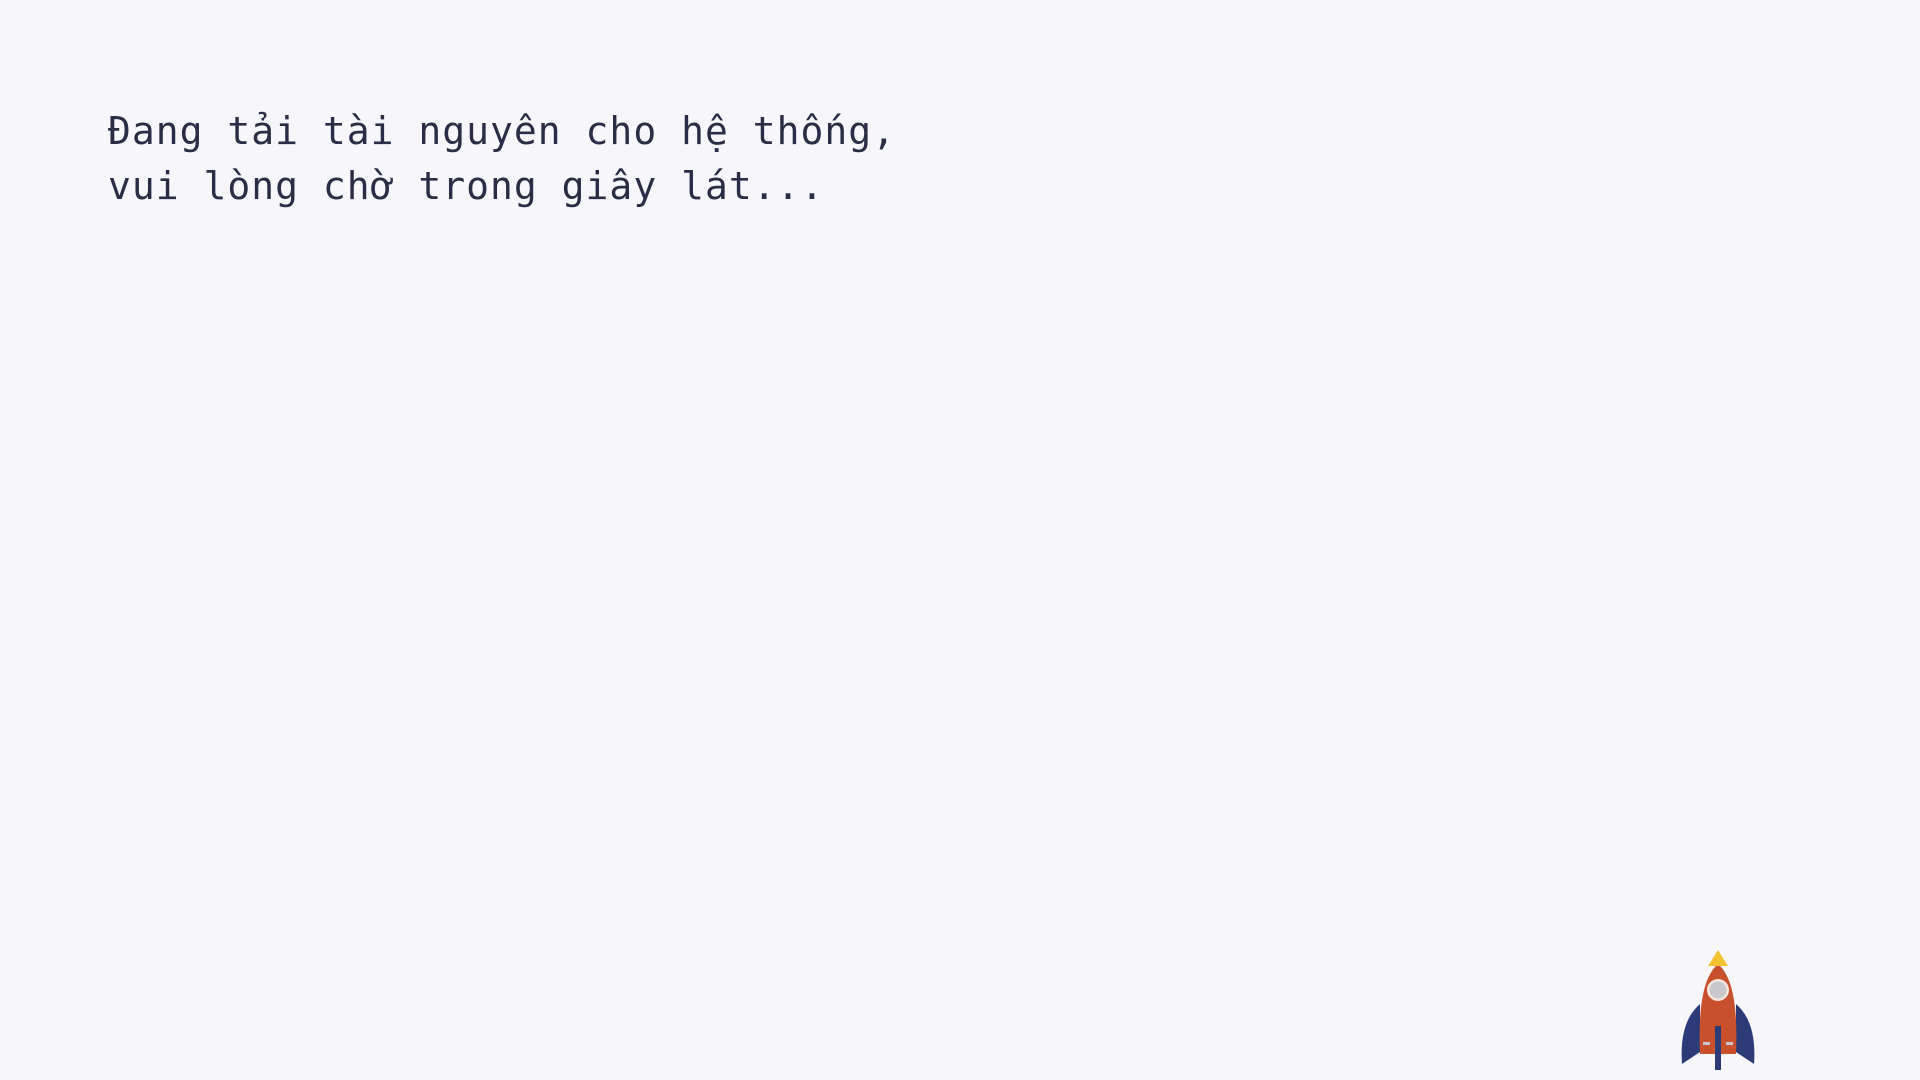  Describe the element at coordinates (1718, 1013) in the screenshot. I see `rocket-icon` at that location.